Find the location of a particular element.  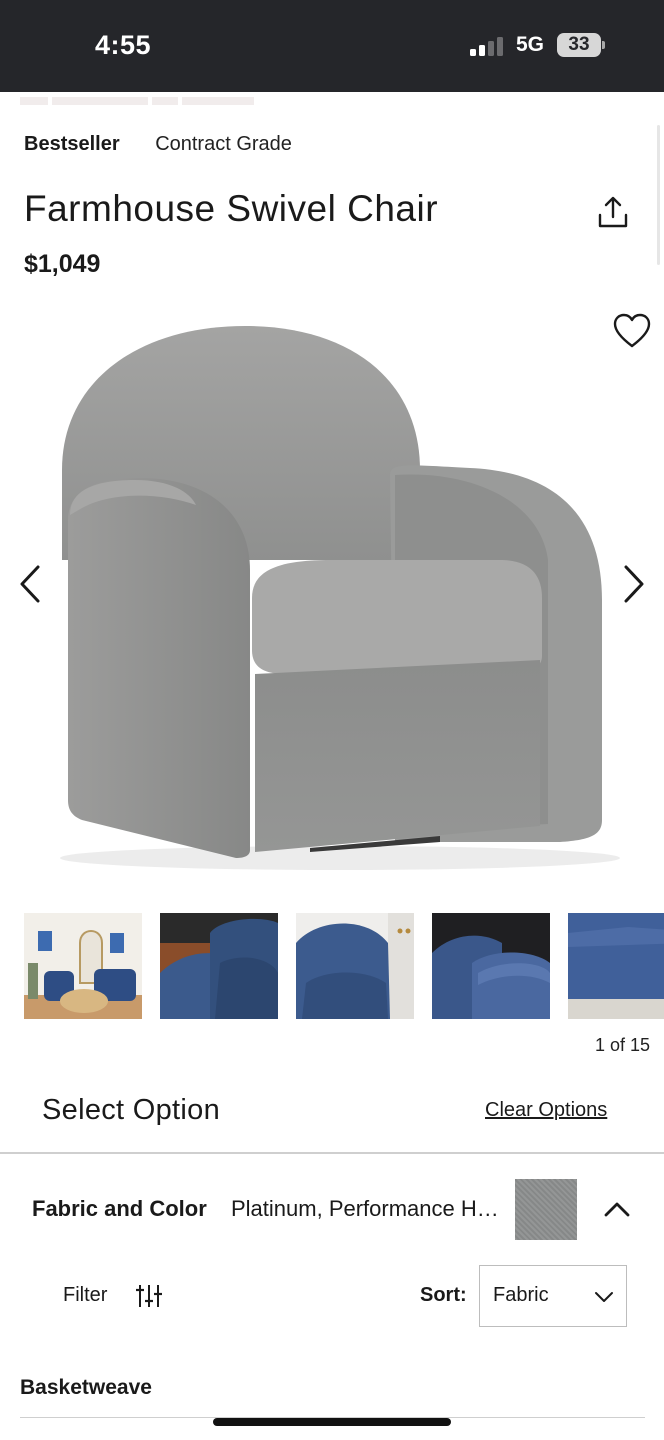

scrolled-content-remnant is located at coordinates (145, 98).